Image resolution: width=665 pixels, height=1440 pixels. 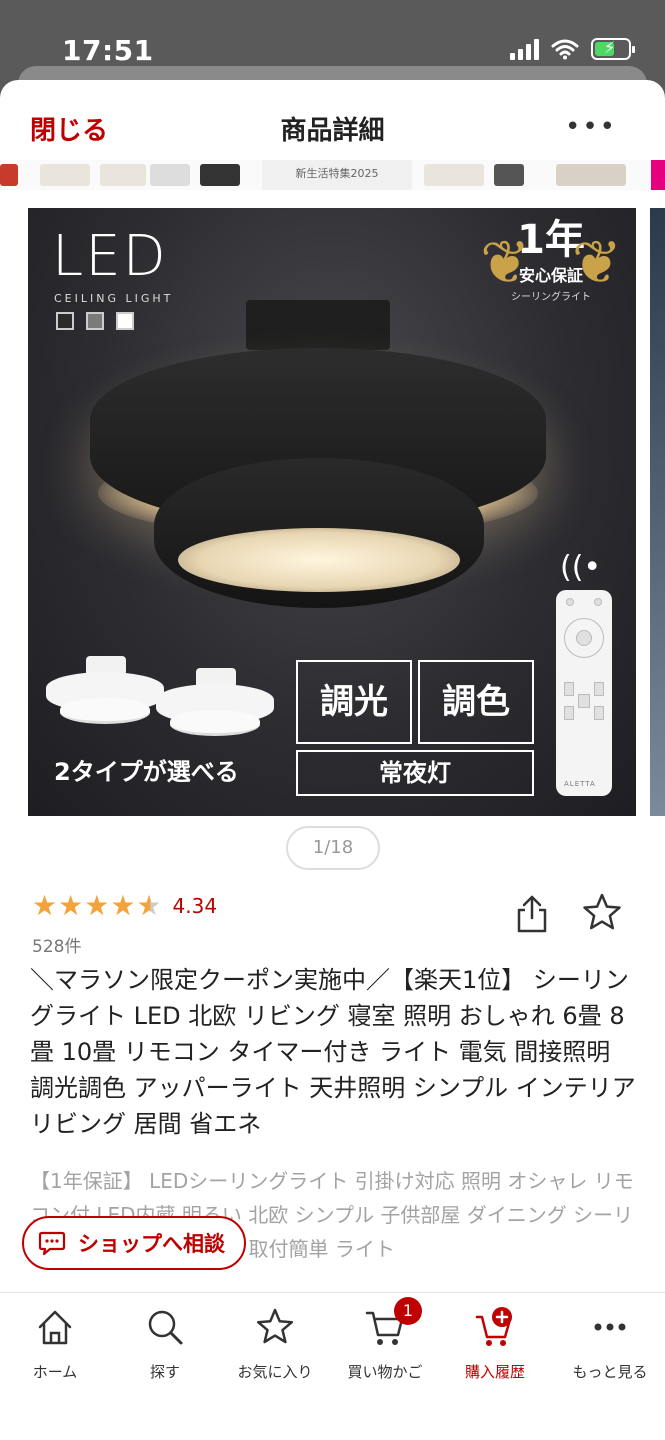 I want to click on cart-badge: 1, so click(x=408, y=1311).